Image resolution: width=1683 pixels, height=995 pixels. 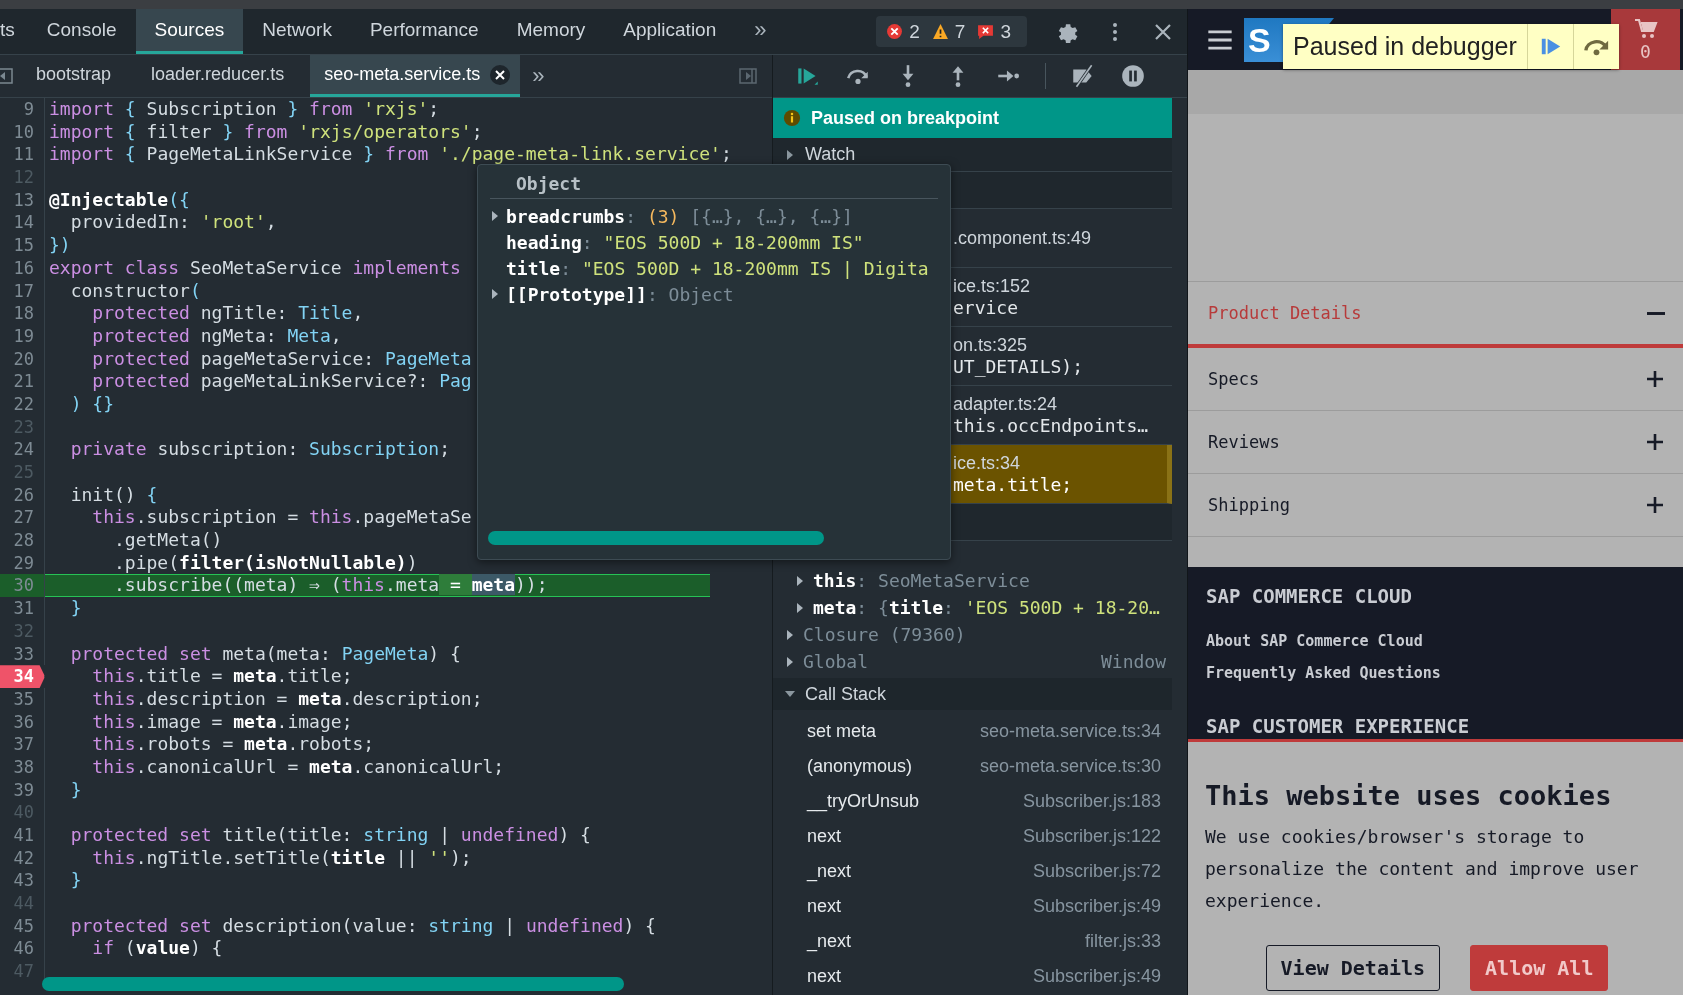 I want to click on accordion-label: Specs, so click(x=1234, y=379).